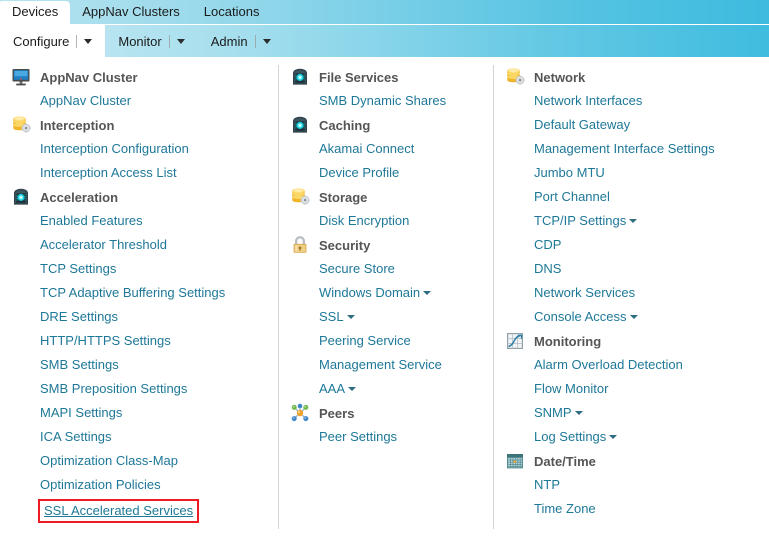  Describe the element at coordinates (515, 77) in the screenshot. I see `database-gear-icon` at that location.